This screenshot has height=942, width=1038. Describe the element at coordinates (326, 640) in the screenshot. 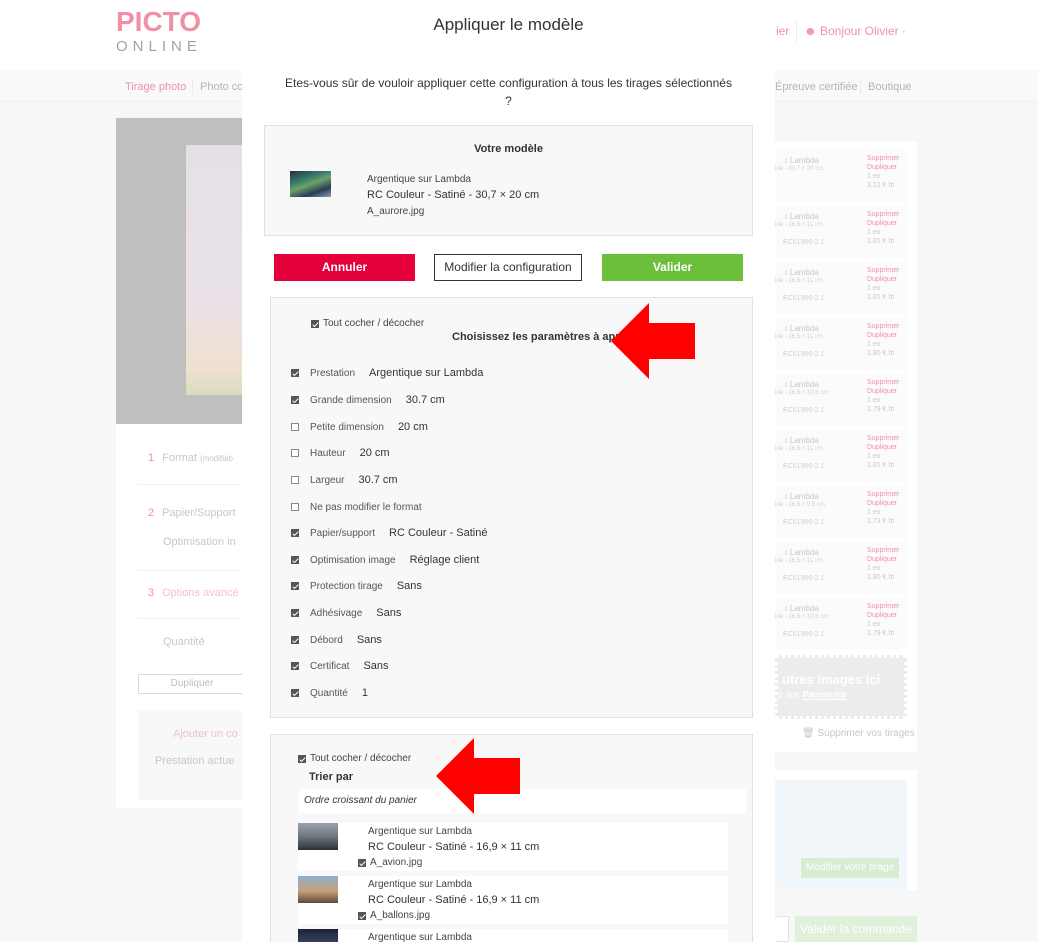

I see `param-label: Débord` at that location.